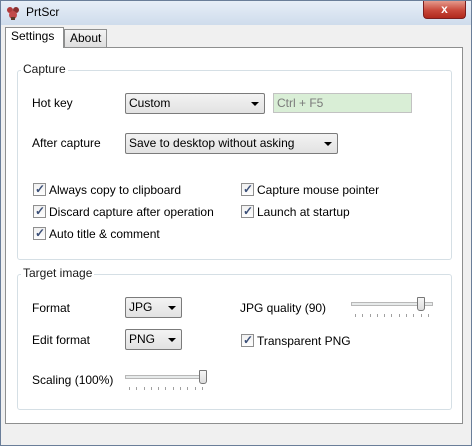 Image resolution: width=472 pixels, height=446 pixels. Describe the element at coordinates (166, 377) in the screenshot. I see `slider-track` at that location.